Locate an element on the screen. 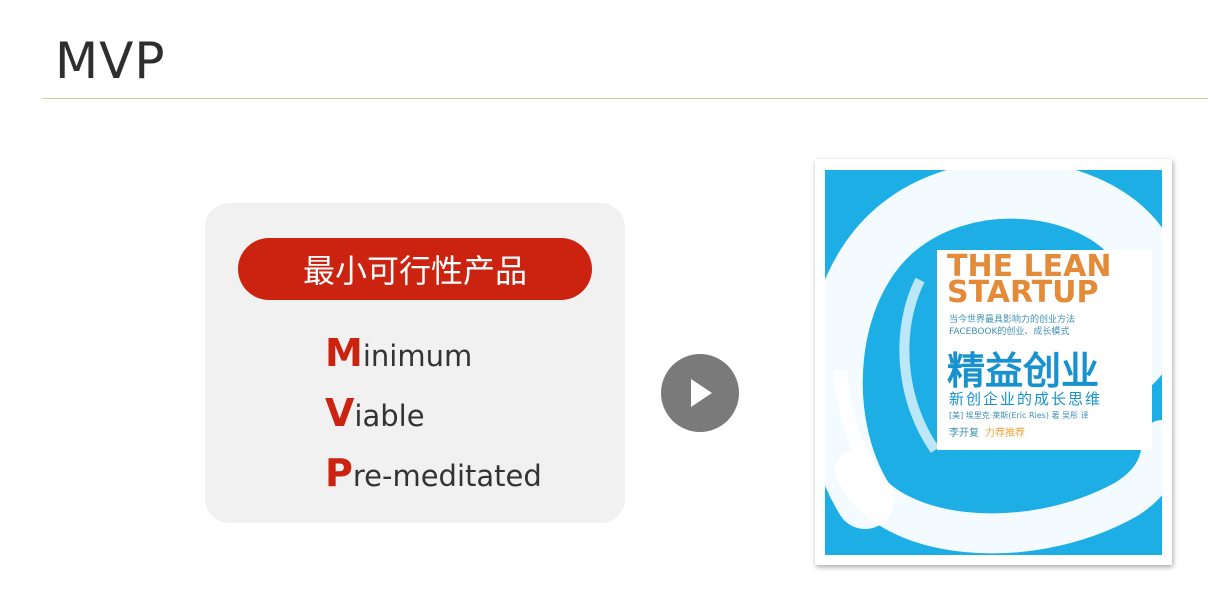 This screenshot has width=1208, height=602. term-initial: V is located at coordinates (340, 413).